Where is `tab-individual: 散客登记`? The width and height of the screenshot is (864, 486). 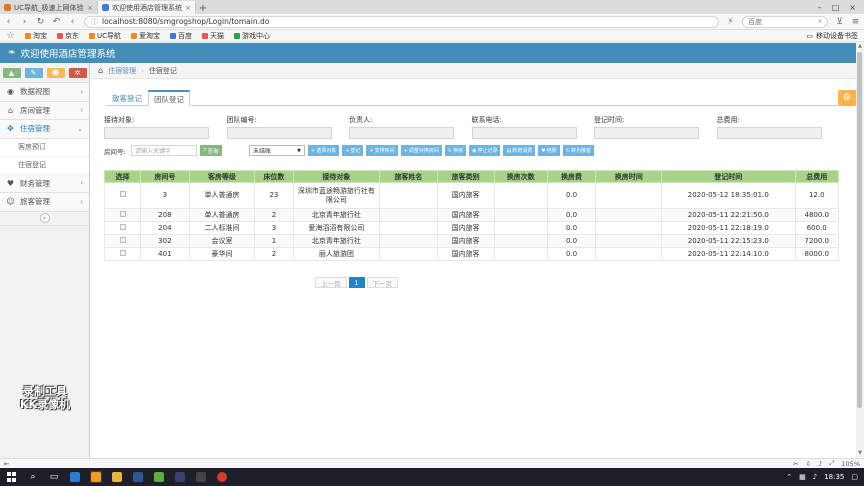 tab-individual: 散客登记 is located at coordinates (127, 98).